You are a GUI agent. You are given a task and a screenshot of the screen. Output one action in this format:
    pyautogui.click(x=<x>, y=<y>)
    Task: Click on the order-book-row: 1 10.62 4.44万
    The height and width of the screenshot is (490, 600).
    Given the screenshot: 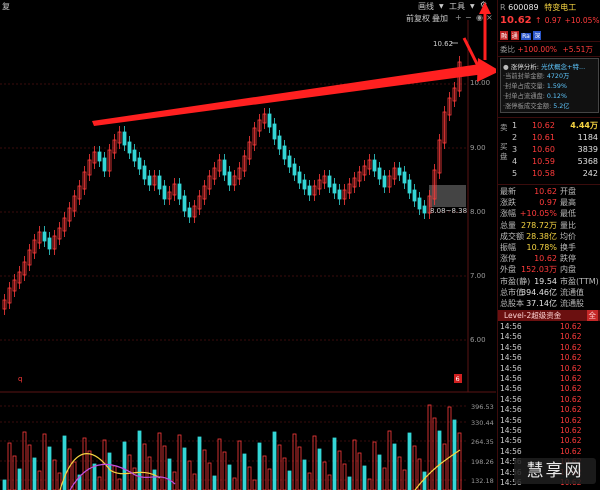 What is the action you would take?
    pyautogui.click(x=549, y=126)
    